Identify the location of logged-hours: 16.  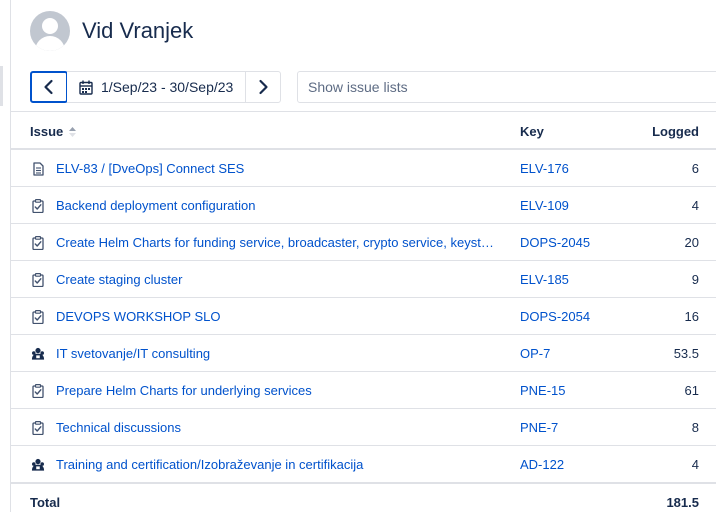
(691, 316).